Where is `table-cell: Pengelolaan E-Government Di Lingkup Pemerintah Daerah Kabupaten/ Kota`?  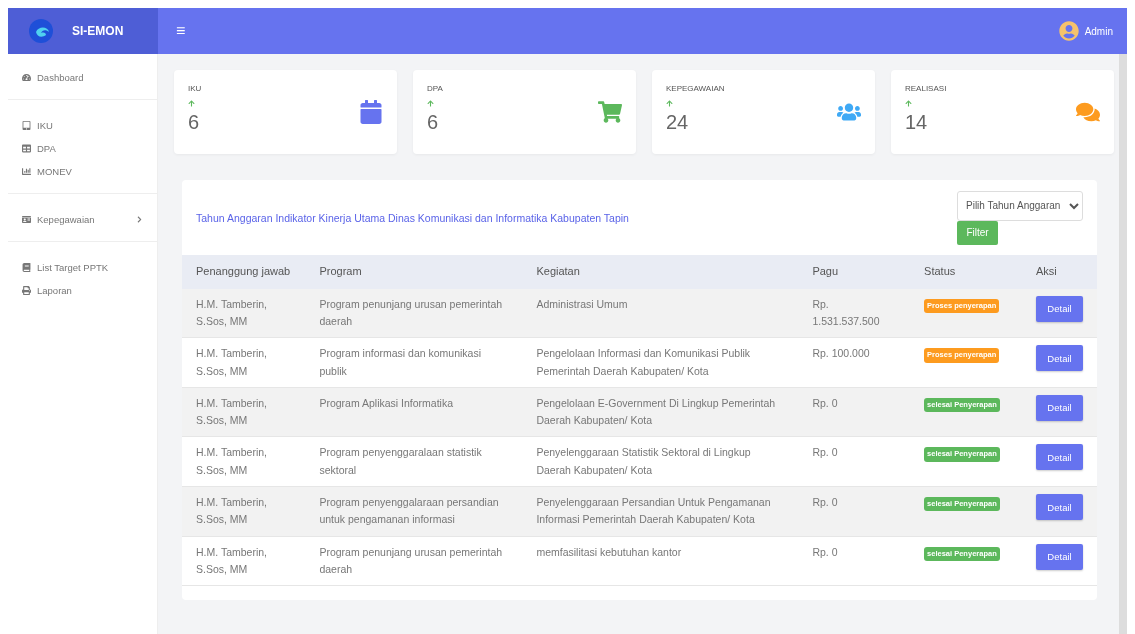 table-cell: Pengelolaan E-Government Di Lingkup Pemerintah Daerah Kabupaten/ Kota is located at coordinates (660, 412).